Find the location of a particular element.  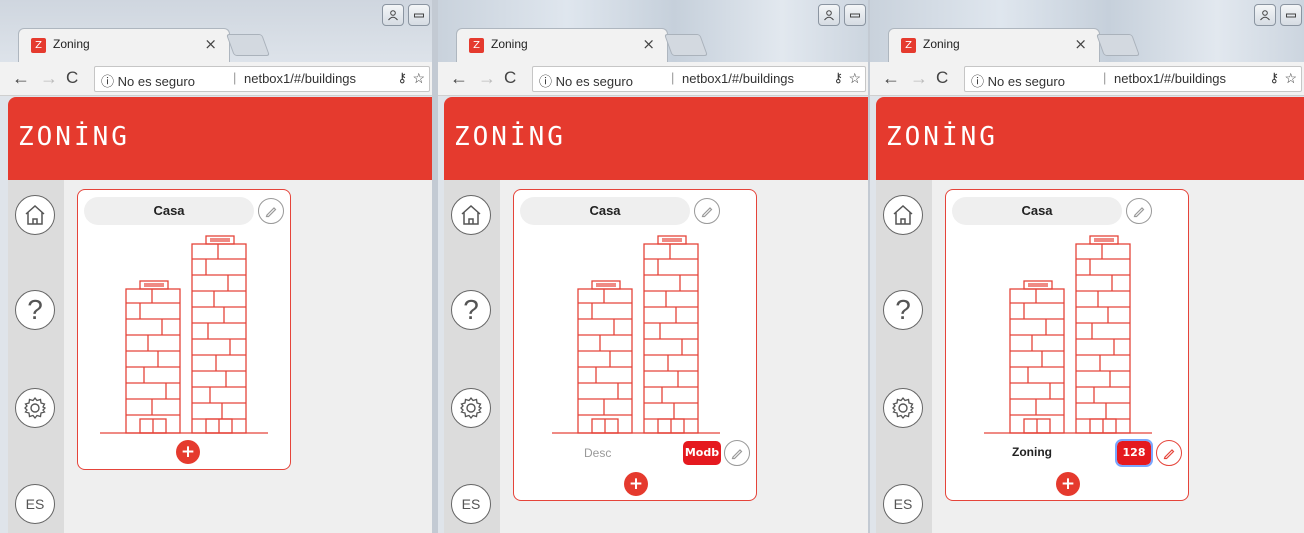

modbus-badge: 128 is located at coordinates (1134, 453).